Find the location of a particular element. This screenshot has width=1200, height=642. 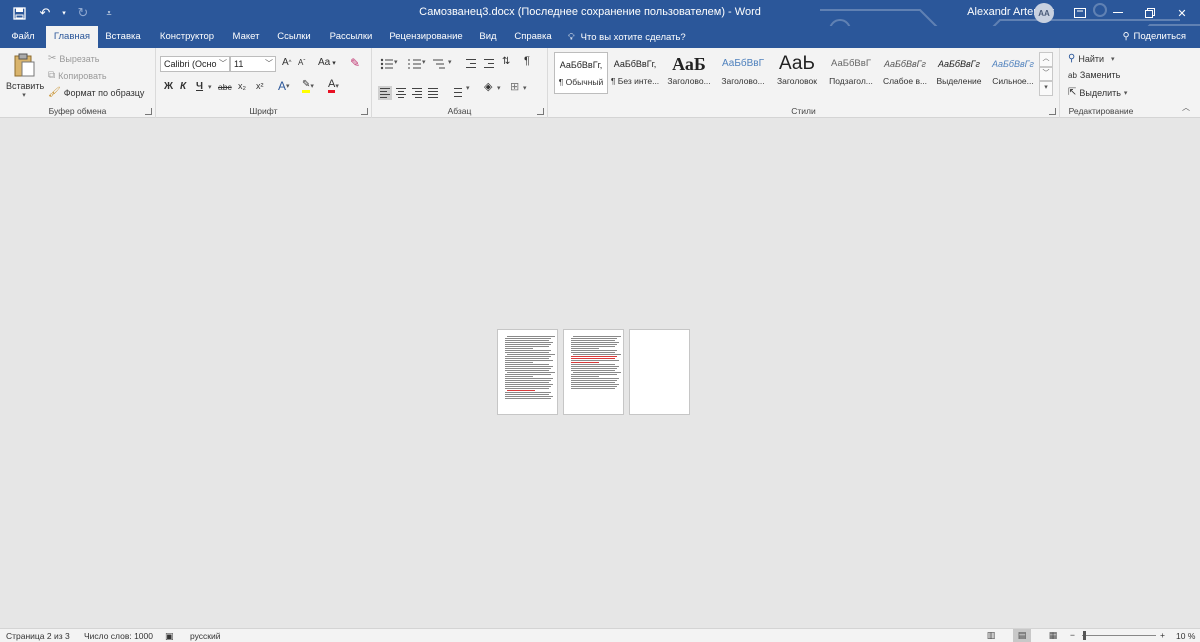

minimize-icon is located at coordinates (1118, 13).